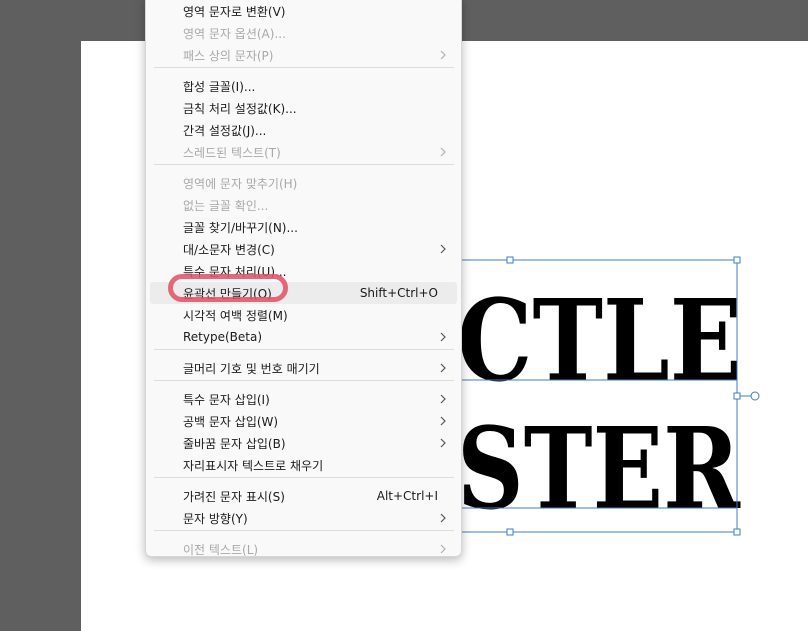 The image size is (808, 631). Describe the element at coordinates (228, 288) in the screenshot. I see `highlight-annotation` at that location.